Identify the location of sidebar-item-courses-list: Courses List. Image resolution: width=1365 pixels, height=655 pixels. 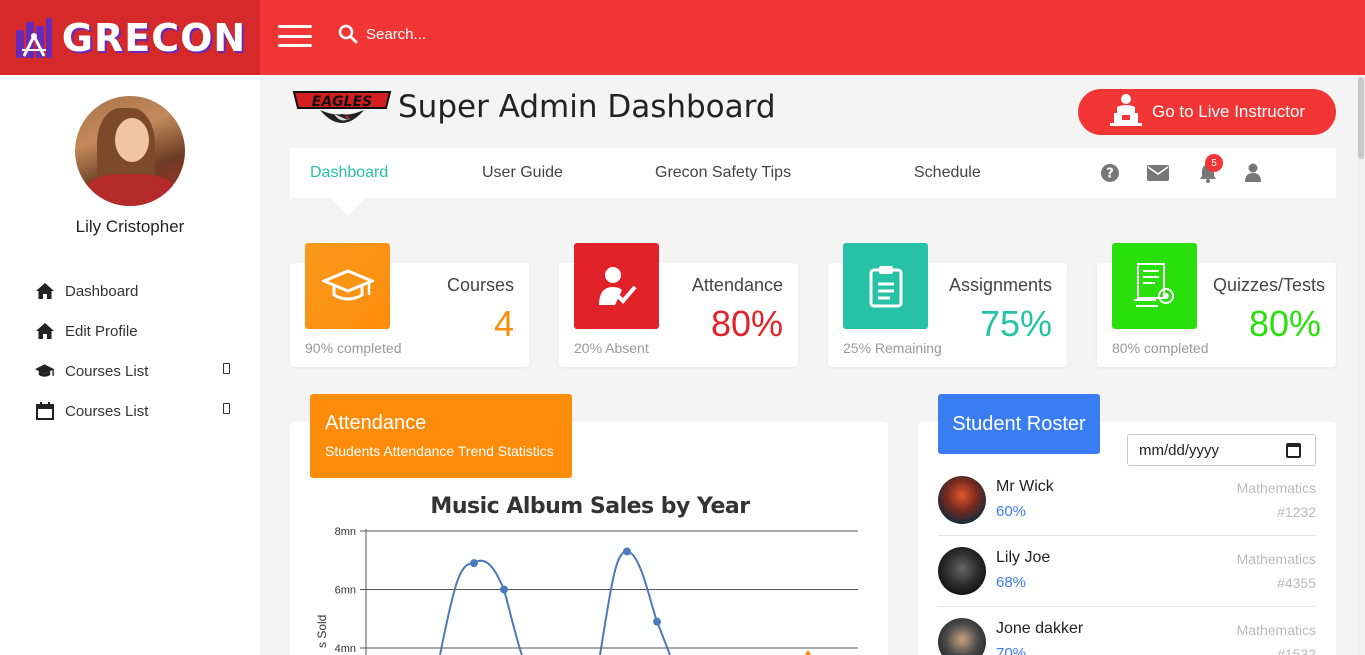
(134, 371).